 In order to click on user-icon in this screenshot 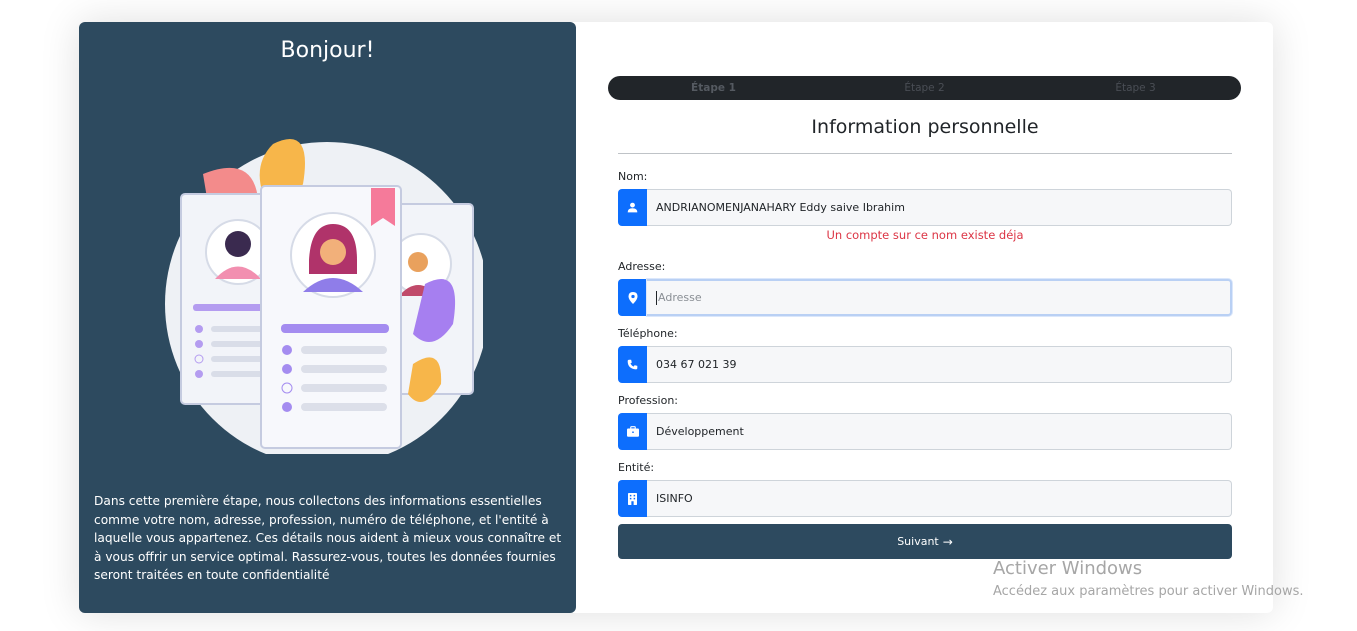, I will do `click(632, 207)`.